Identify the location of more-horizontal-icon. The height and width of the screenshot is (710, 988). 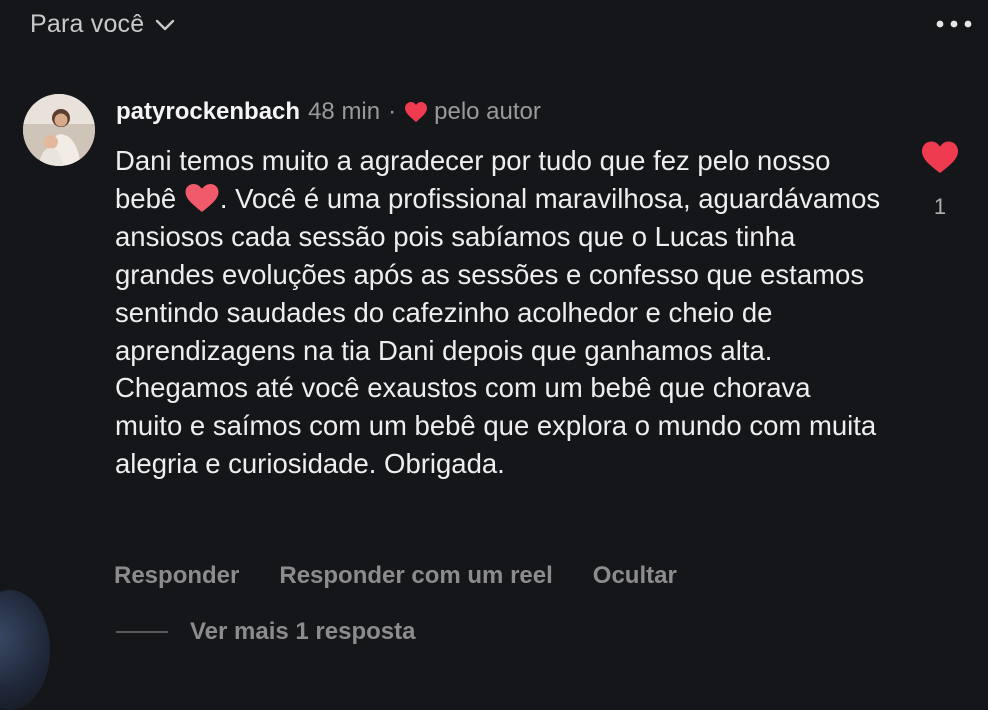
(954, 24).